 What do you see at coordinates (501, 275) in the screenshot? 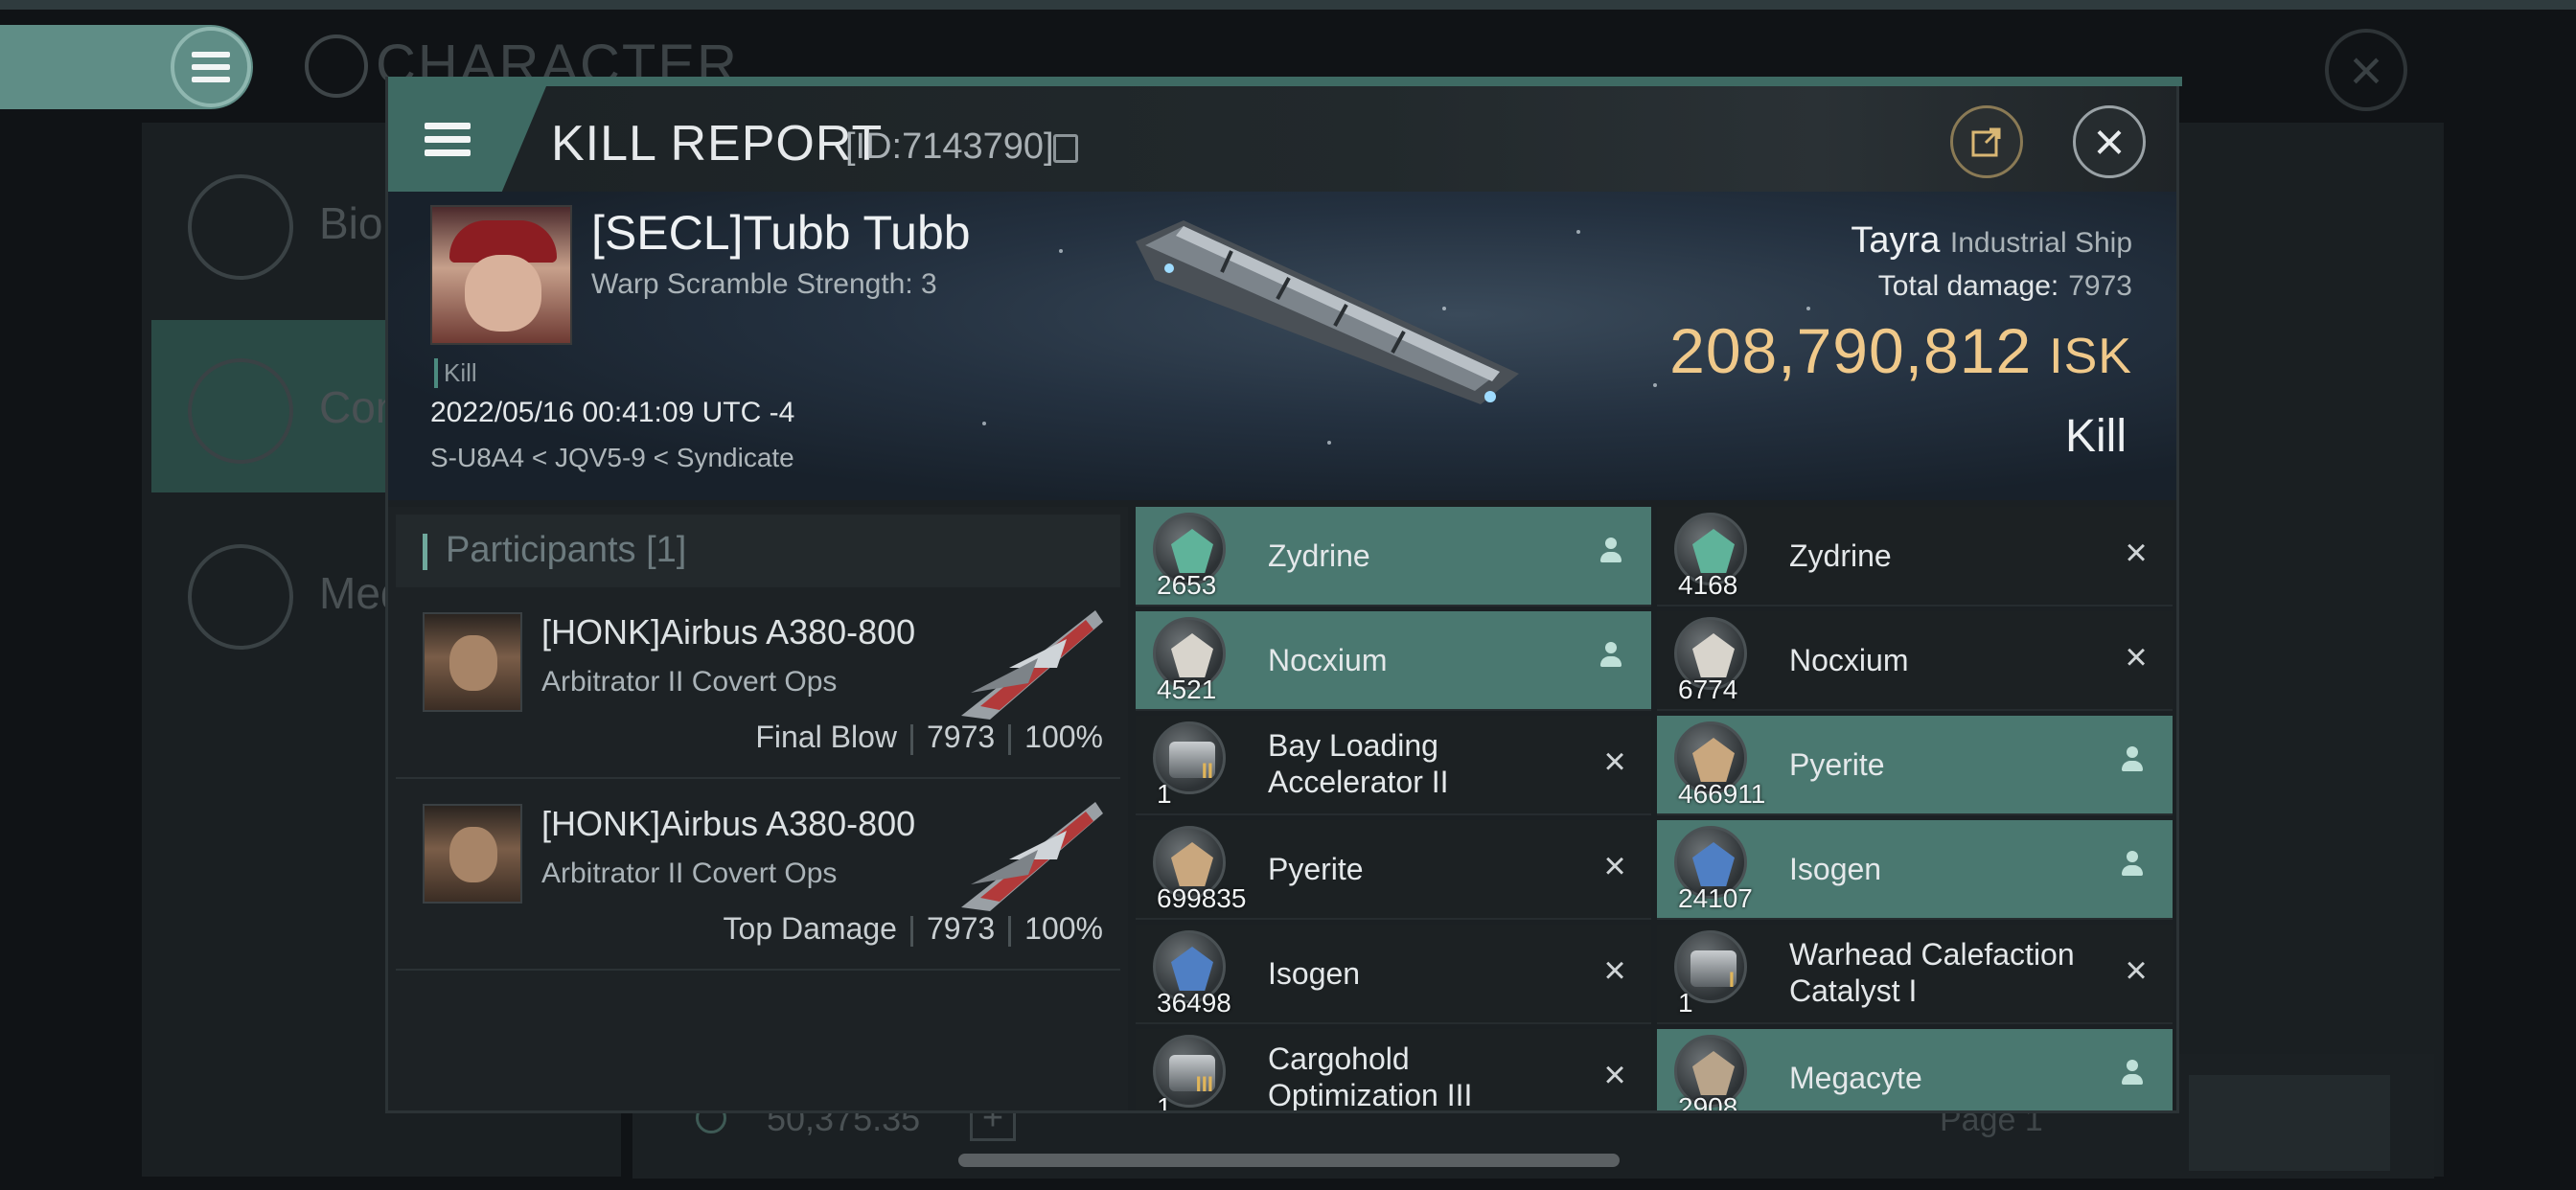
I see `victim-portrait` at bounding box center [501, 275].